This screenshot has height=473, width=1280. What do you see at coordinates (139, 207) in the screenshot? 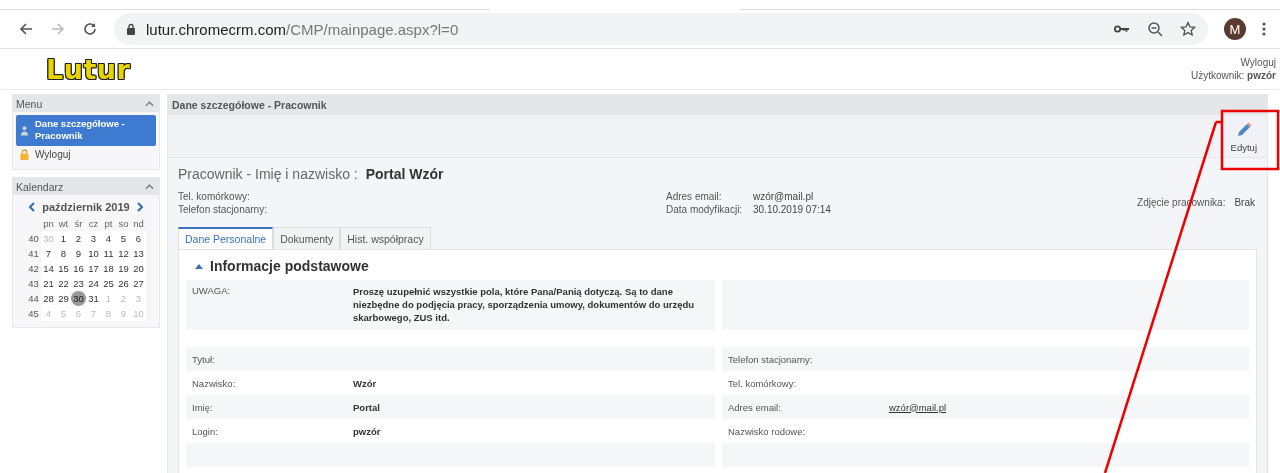
I see `next-month-icon` at bounding box center [139, 207].